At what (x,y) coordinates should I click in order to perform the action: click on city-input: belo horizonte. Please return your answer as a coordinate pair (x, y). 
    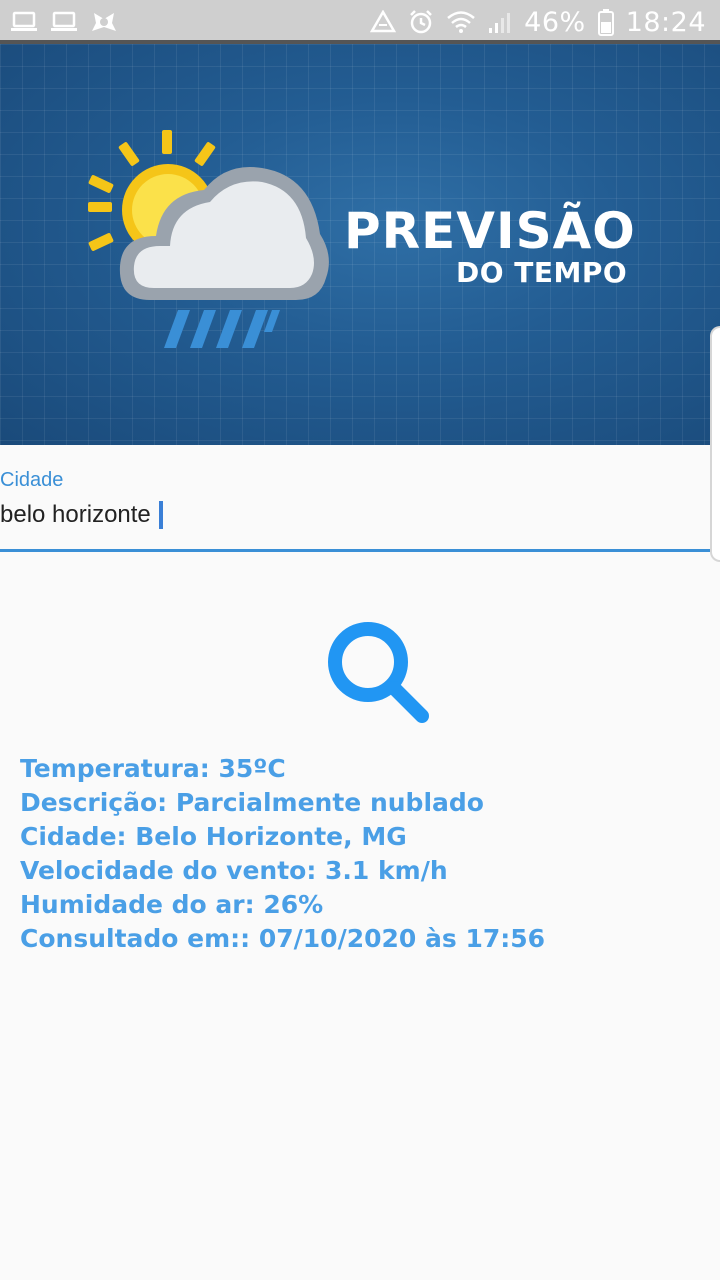
    Looking at the image, I should click on (81, 515).